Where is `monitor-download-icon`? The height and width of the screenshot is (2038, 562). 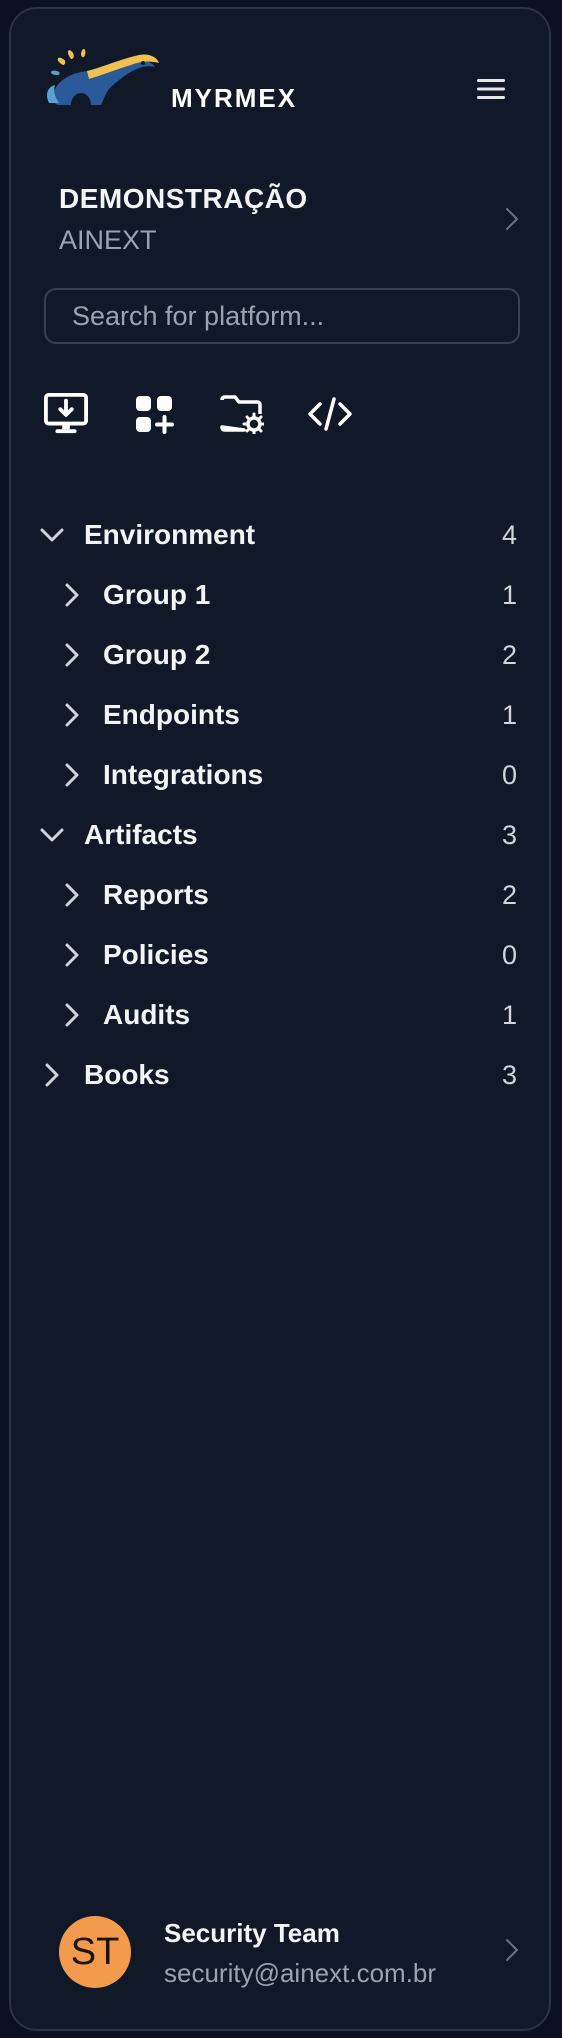 monitor-download-icon is located at coordinates (66, 413).